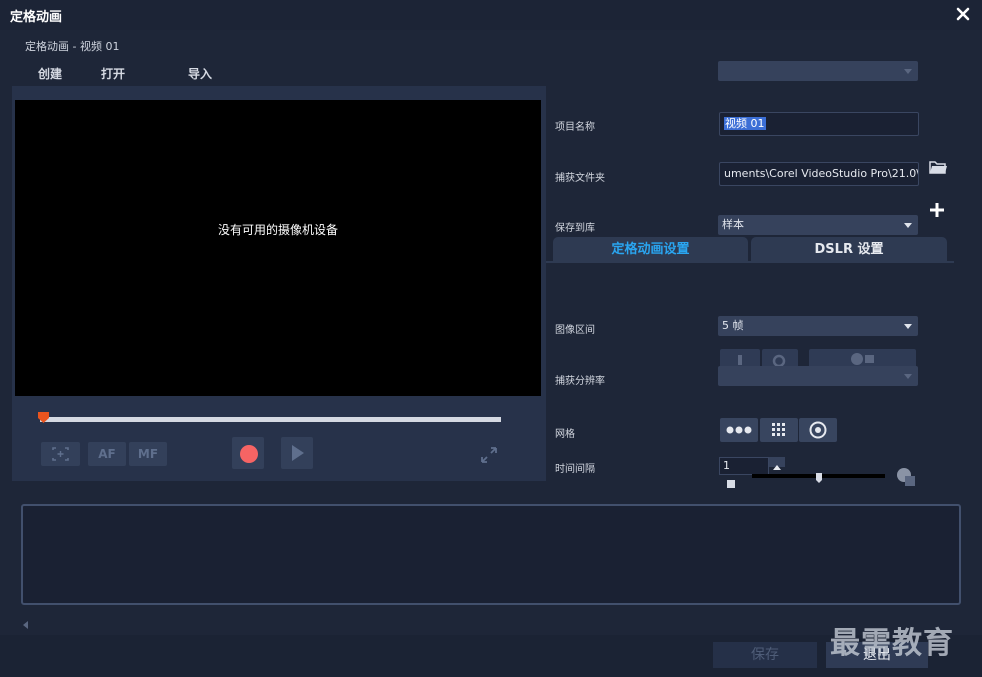 This screenshot has height=677, width=982. I want to click on play-button, so click(297, 453).